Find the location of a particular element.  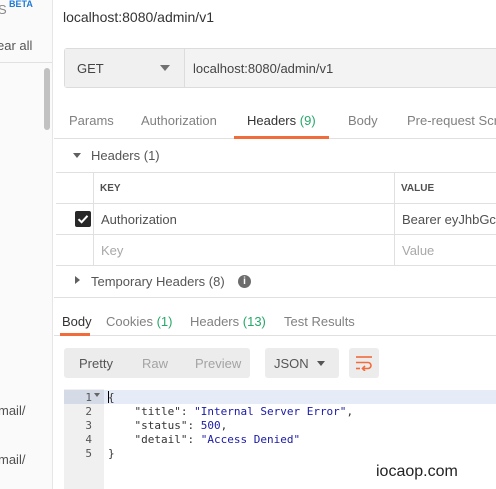

language-select: JSON is located at coordinates (302, 363).